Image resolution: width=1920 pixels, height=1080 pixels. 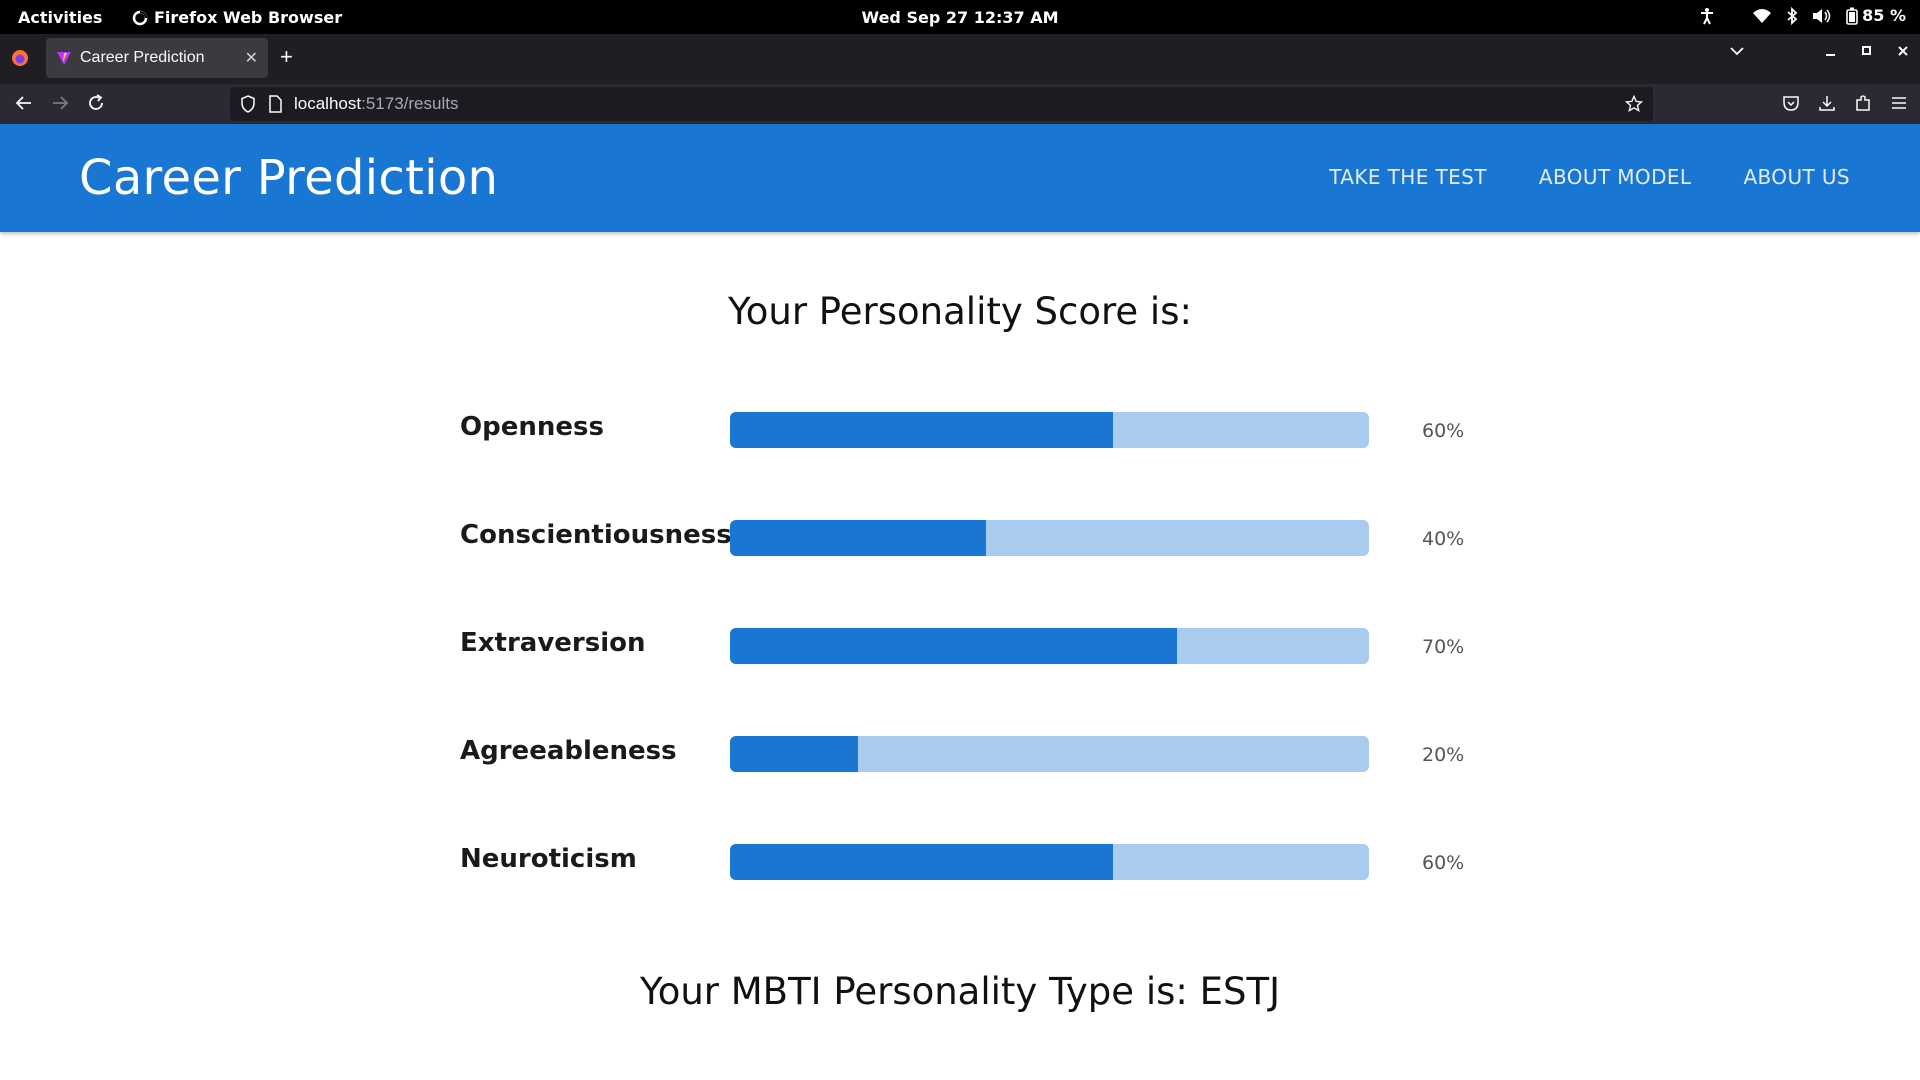 I want to click on firefox-view-icon, so click(x=20, y=58).